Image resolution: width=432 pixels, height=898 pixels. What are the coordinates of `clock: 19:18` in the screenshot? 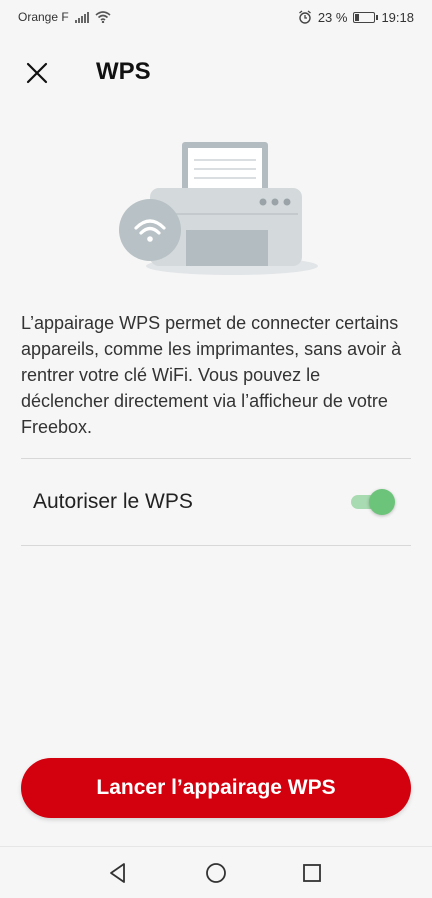 It's located at (397, 17).